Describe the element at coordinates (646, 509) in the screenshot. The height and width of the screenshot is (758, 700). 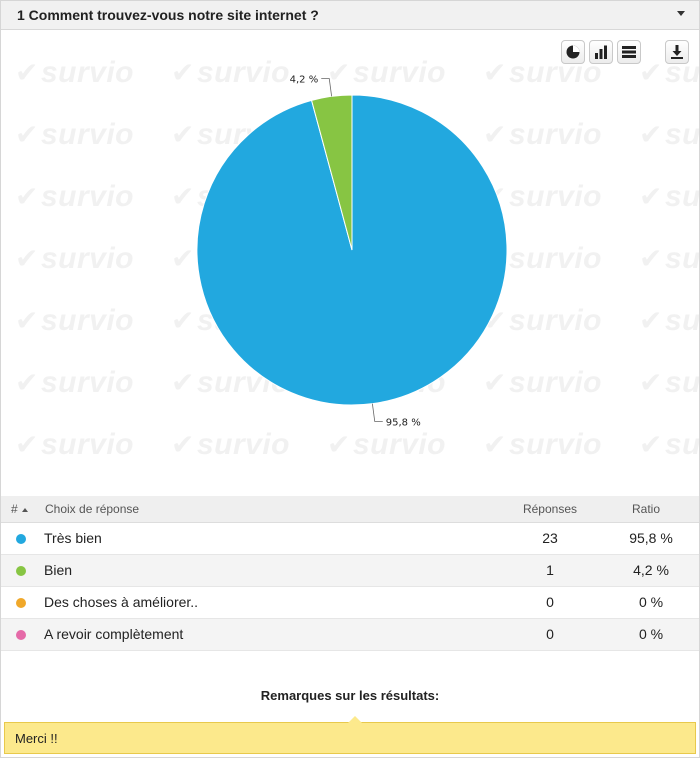
I see `ratio-header: Ratio` at that location.